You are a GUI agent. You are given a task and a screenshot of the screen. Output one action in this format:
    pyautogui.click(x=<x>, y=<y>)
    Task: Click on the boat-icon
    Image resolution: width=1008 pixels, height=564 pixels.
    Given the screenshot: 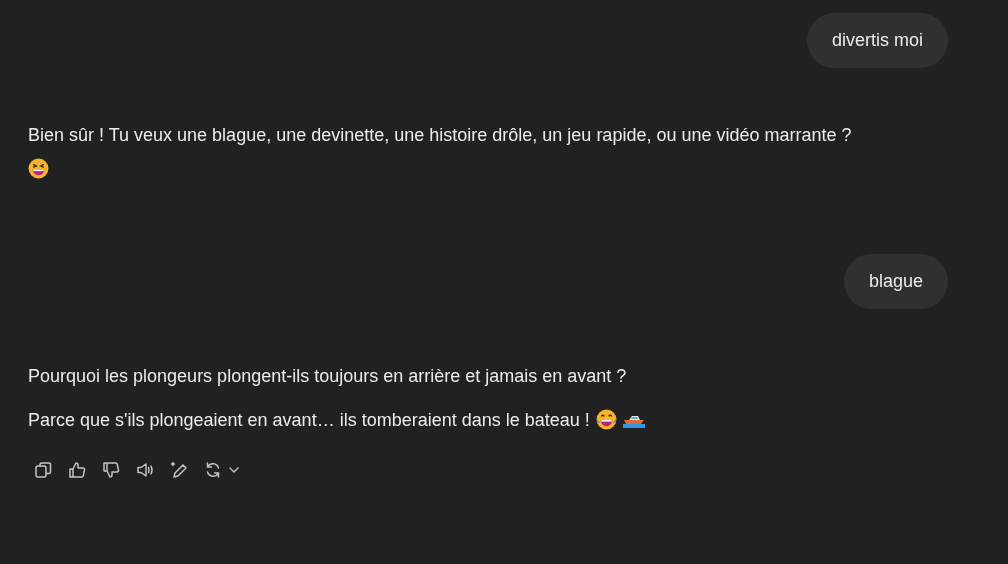 What is the action you would take?
    pyautogui.click(x=633, y=422)
    